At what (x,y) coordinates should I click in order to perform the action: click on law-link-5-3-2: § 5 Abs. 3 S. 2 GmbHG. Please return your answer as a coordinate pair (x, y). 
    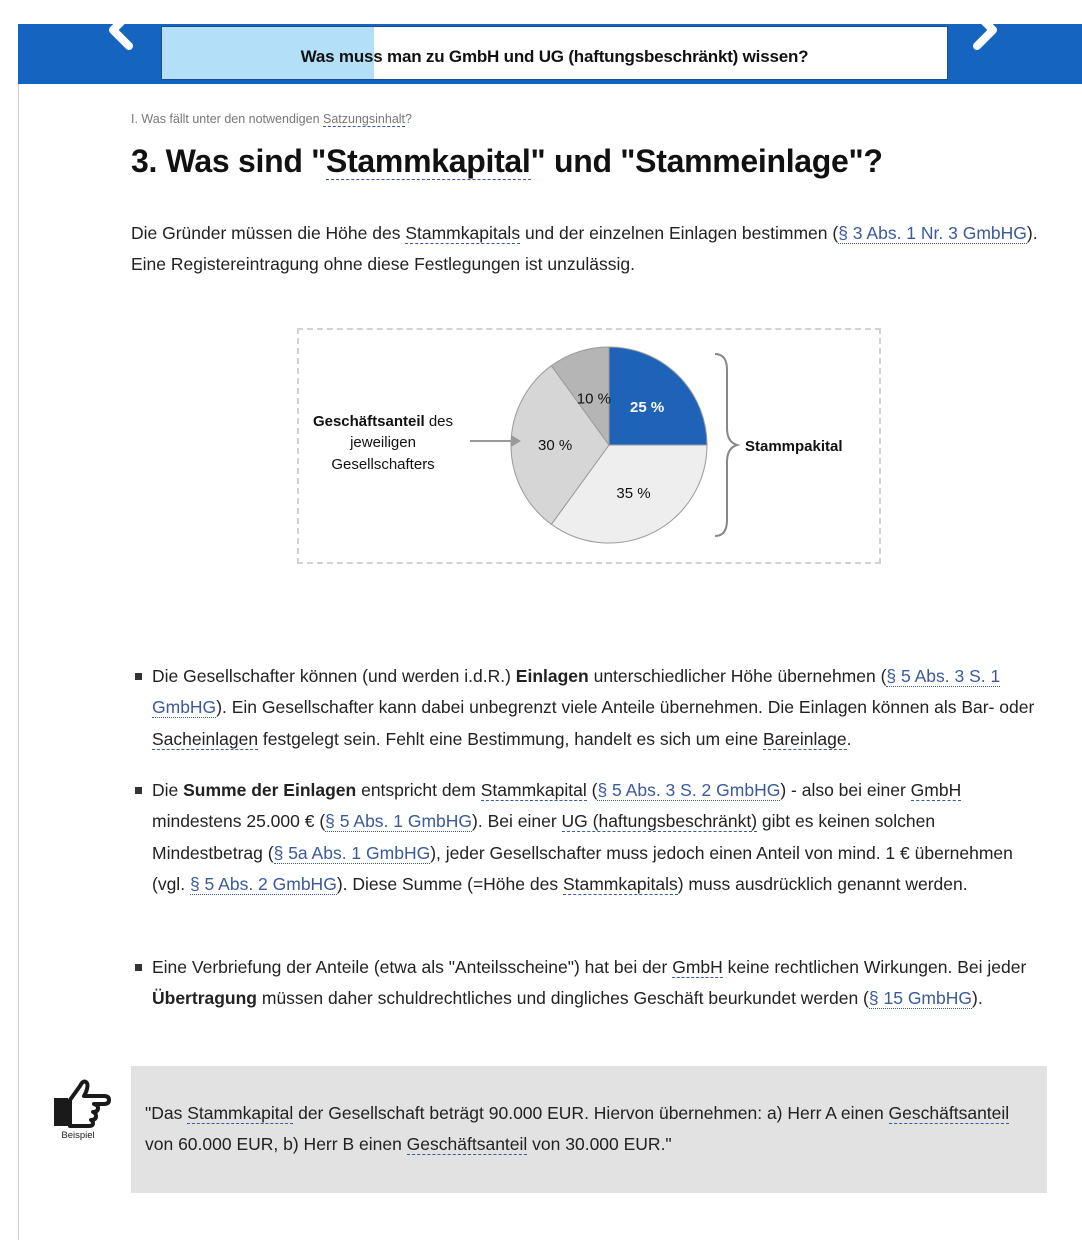
    Looking at the image, I should click on (689, 790).